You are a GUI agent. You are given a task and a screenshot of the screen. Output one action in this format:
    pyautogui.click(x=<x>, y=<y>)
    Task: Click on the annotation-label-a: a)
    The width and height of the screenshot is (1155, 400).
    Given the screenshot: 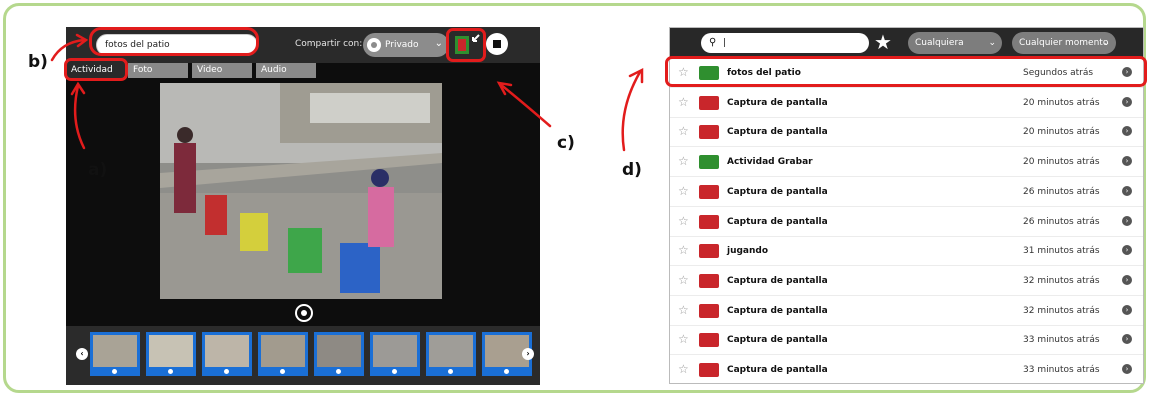 What is the action you would take?
    pyautogui.click(x=98, y=170)
    